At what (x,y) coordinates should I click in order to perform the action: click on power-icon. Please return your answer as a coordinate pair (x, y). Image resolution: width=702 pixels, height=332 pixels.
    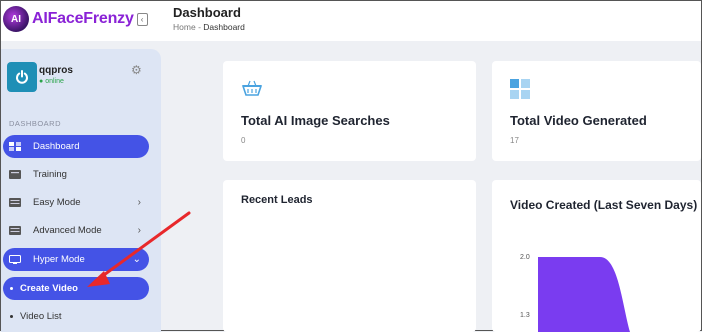
    Looking at the image, I should click on (22, 77).